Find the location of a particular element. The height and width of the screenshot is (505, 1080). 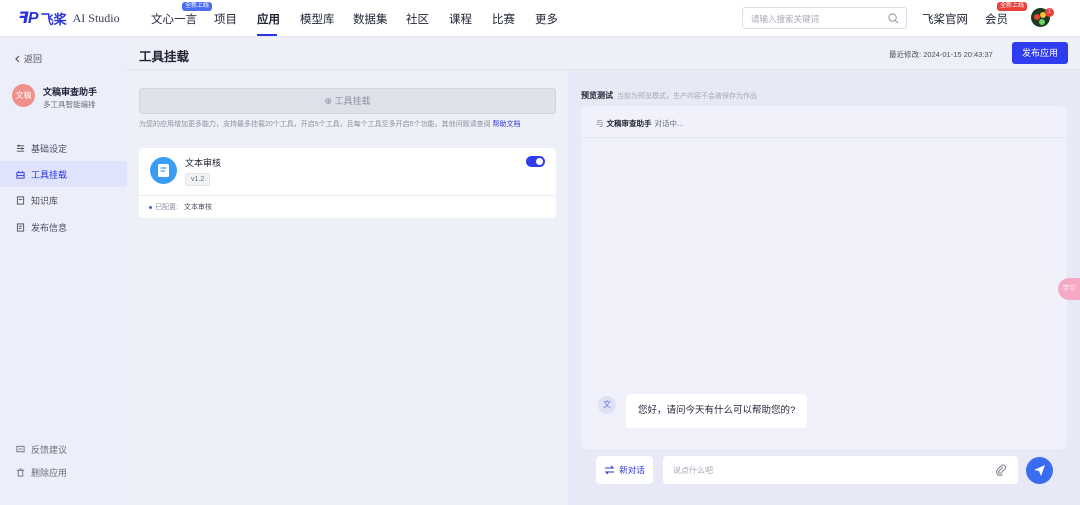

back-label: 返回 is located at coordinates (33, 59).